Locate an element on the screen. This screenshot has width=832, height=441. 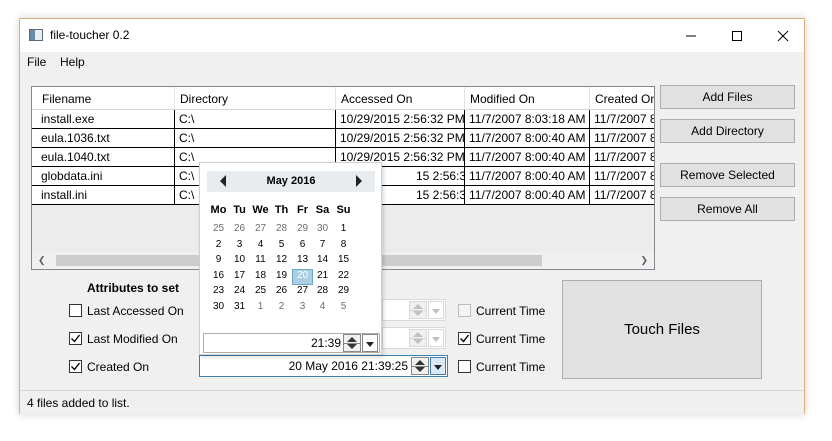
last-modified-spinner is located at coordinates (418, 338).